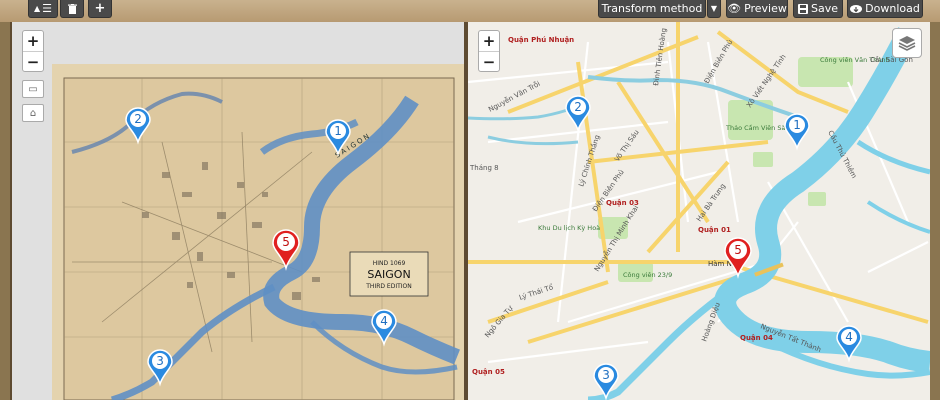 Image resolution: width=940 pixels, height=400 pixels. Describe the element at coordinates (734, 8) in the screenshot. I see `eye-icon: 👁` at that location.